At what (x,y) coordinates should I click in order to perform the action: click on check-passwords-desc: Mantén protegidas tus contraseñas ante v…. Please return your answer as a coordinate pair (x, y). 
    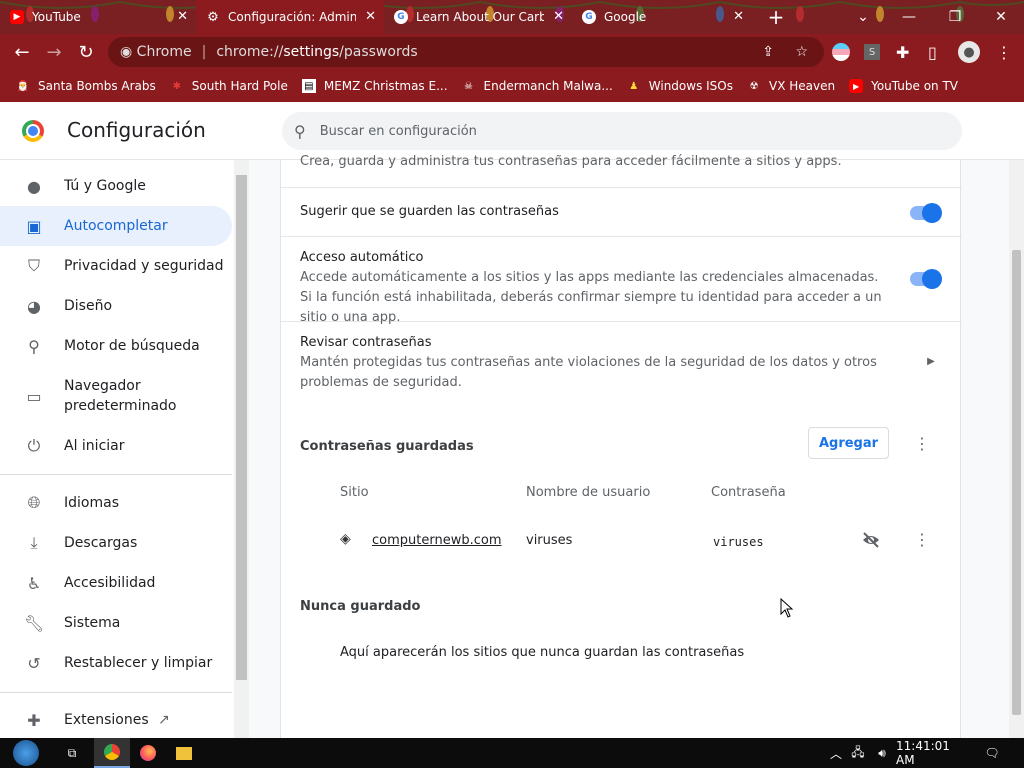
    Looking at the image, I should click on (588, 372).